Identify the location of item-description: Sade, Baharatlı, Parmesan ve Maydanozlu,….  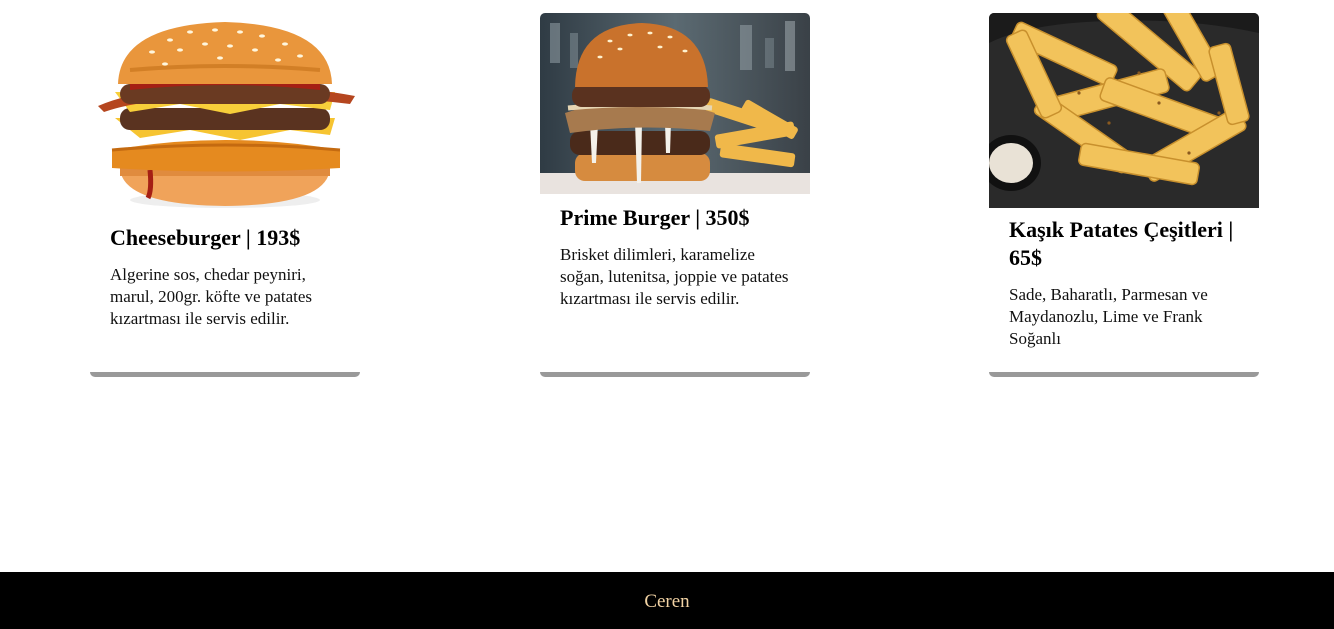
(1108, 316).